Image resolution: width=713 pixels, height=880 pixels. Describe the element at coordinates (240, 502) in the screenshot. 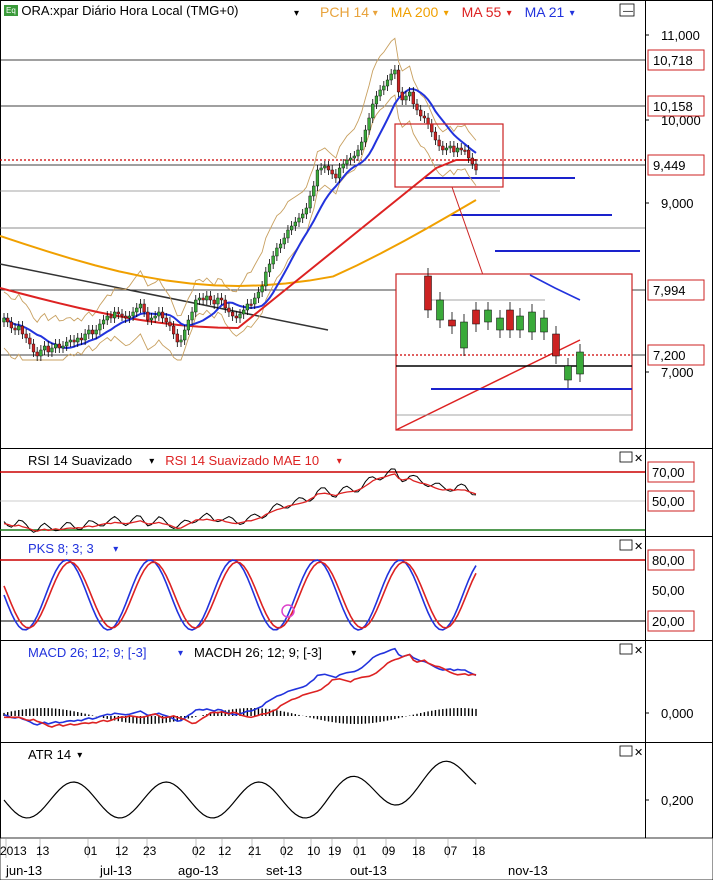

I see `rsi-ma-line` at that location.